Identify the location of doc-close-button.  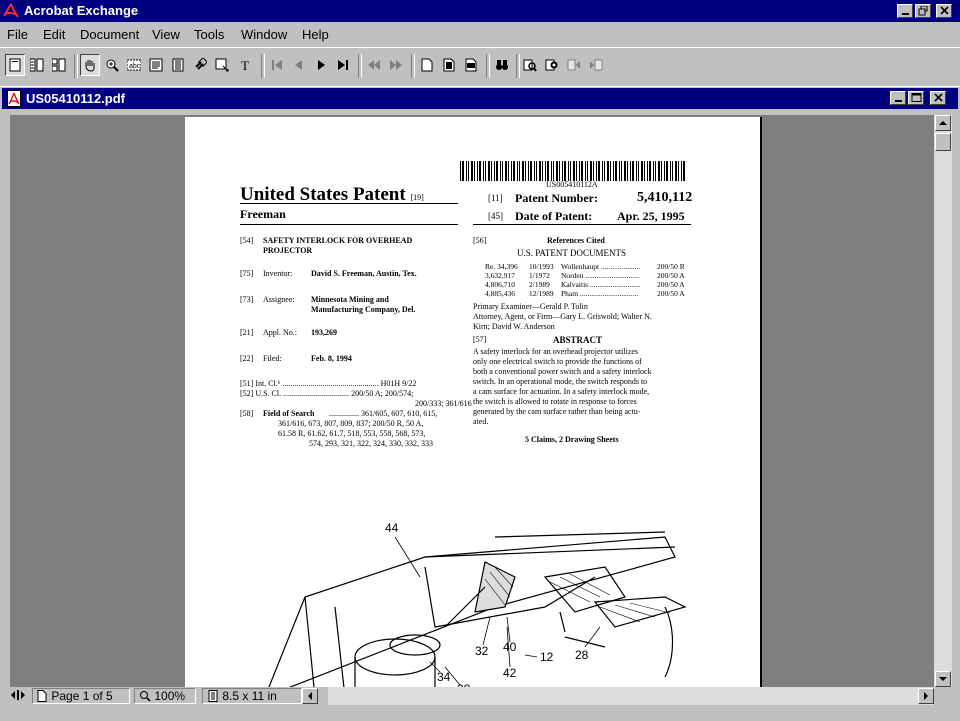
(938, 98).